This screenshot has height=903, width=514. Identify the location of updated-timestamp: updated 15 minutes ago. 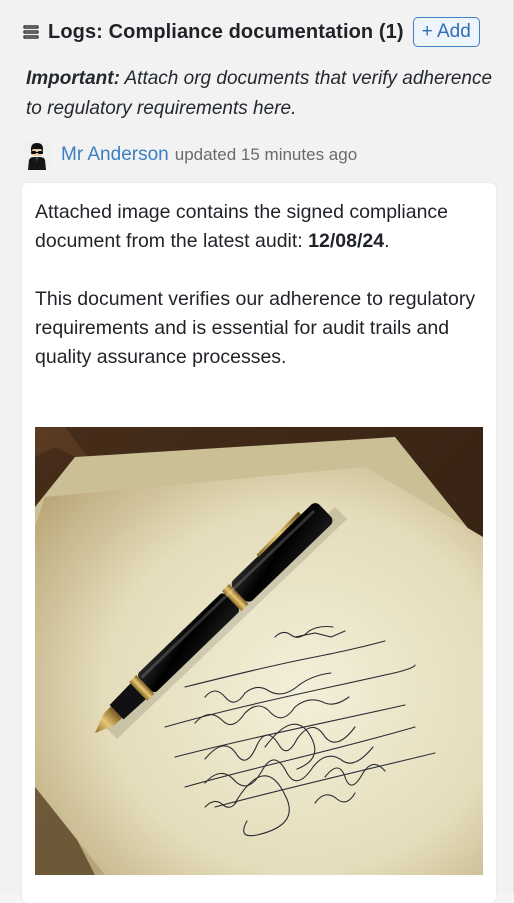
(266, 154).